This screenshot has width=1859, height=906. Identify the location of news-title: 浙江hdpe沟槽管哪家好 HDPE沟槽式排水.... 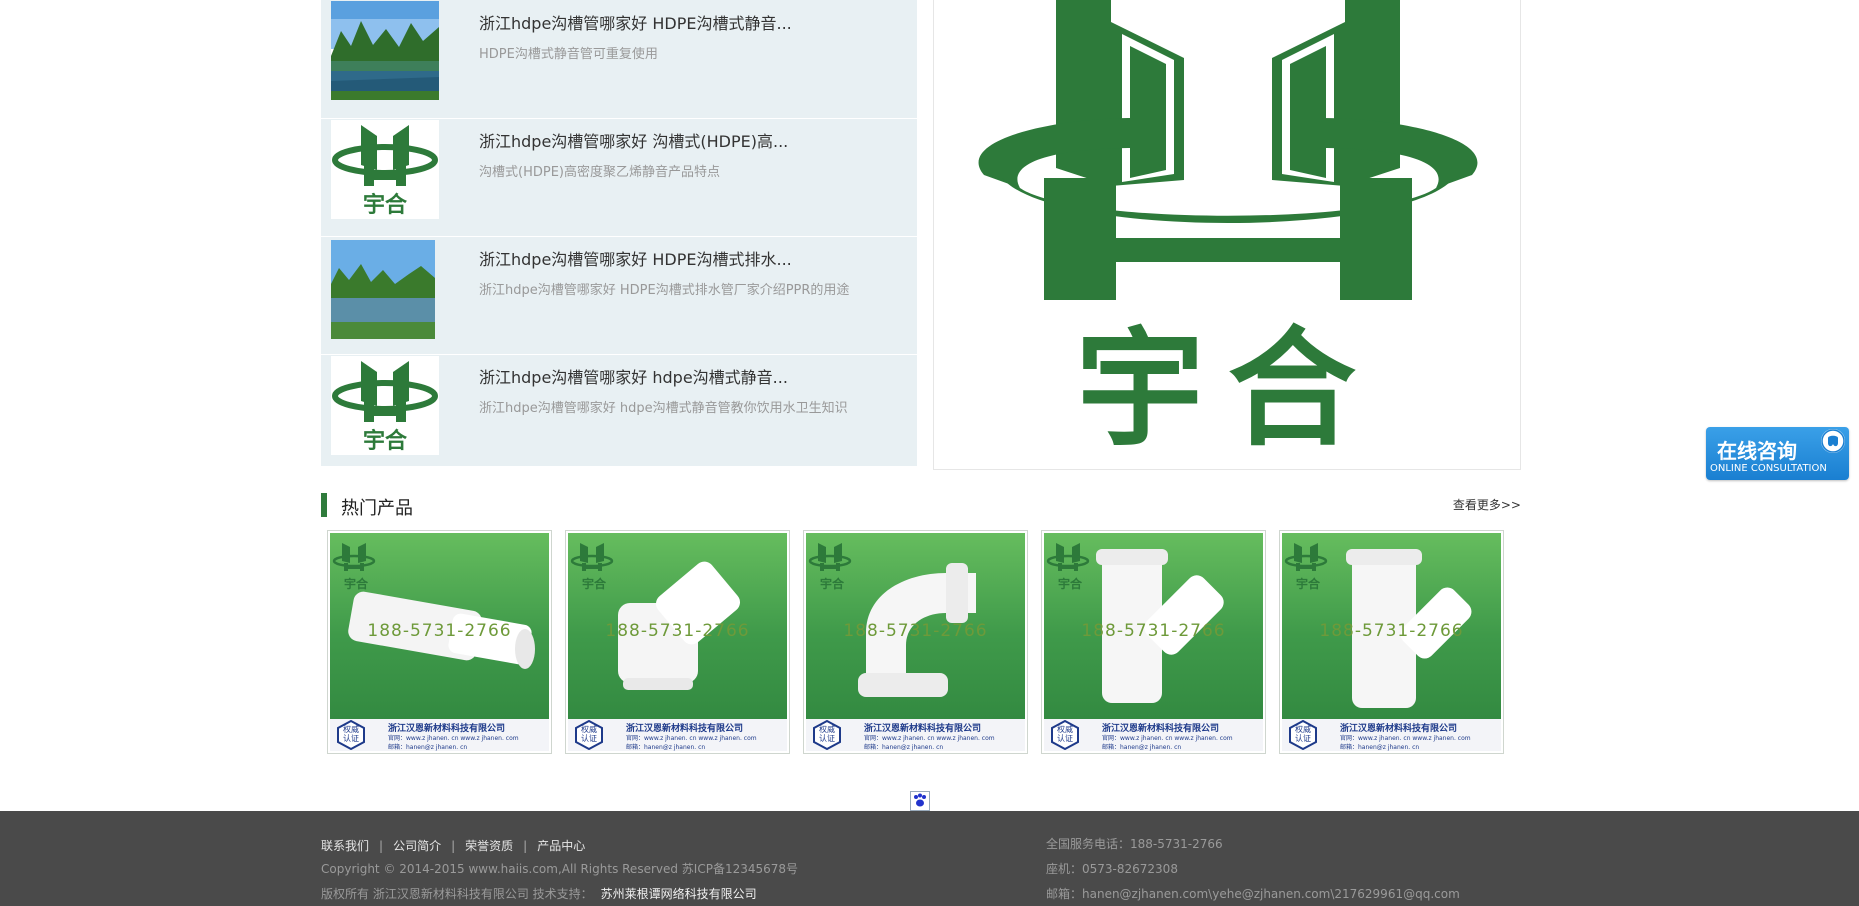
(635, 258).